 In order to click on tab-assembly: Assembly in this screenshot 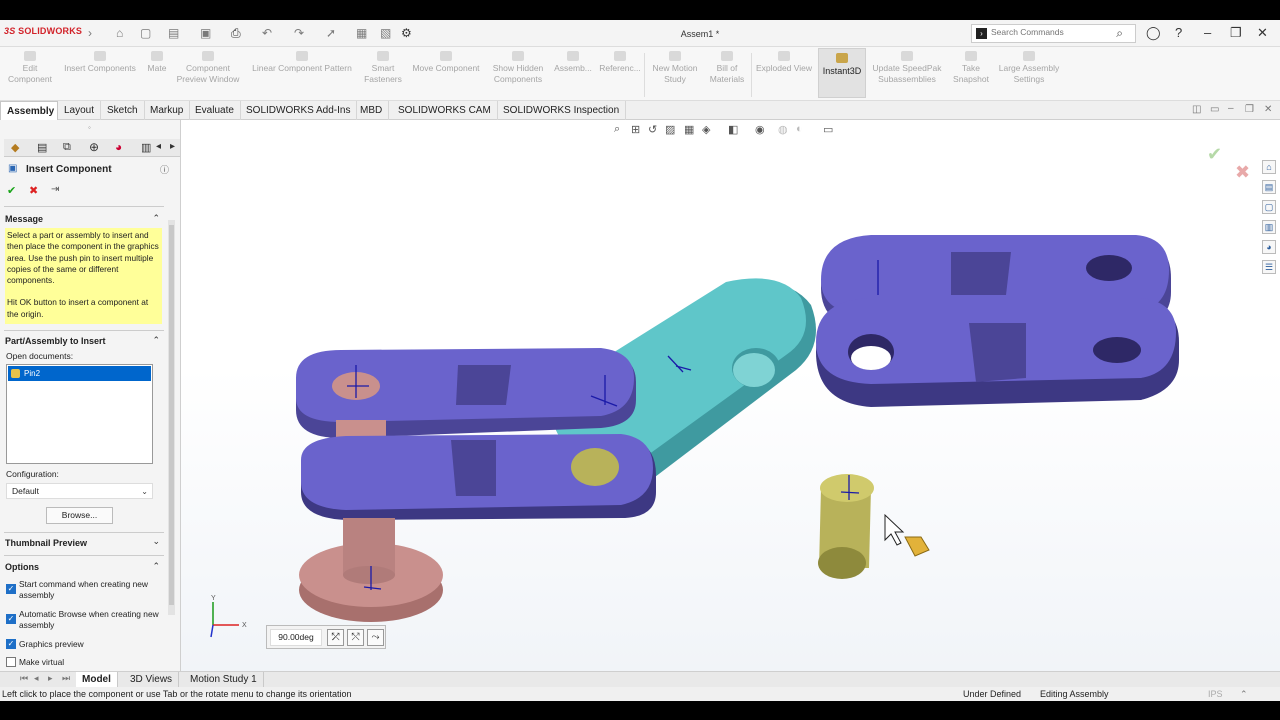, I will do `click(29, 110)`.